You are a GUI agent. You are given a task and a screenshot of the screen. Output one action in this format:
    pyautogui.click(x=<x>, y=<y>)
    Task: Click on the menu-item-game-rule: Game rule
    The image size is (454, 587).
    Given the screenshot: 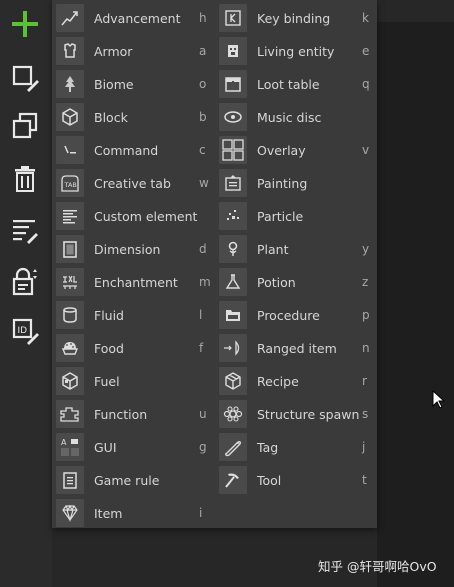 What is the action you would take?
    pyautogui.click(x=133, y=480)
    